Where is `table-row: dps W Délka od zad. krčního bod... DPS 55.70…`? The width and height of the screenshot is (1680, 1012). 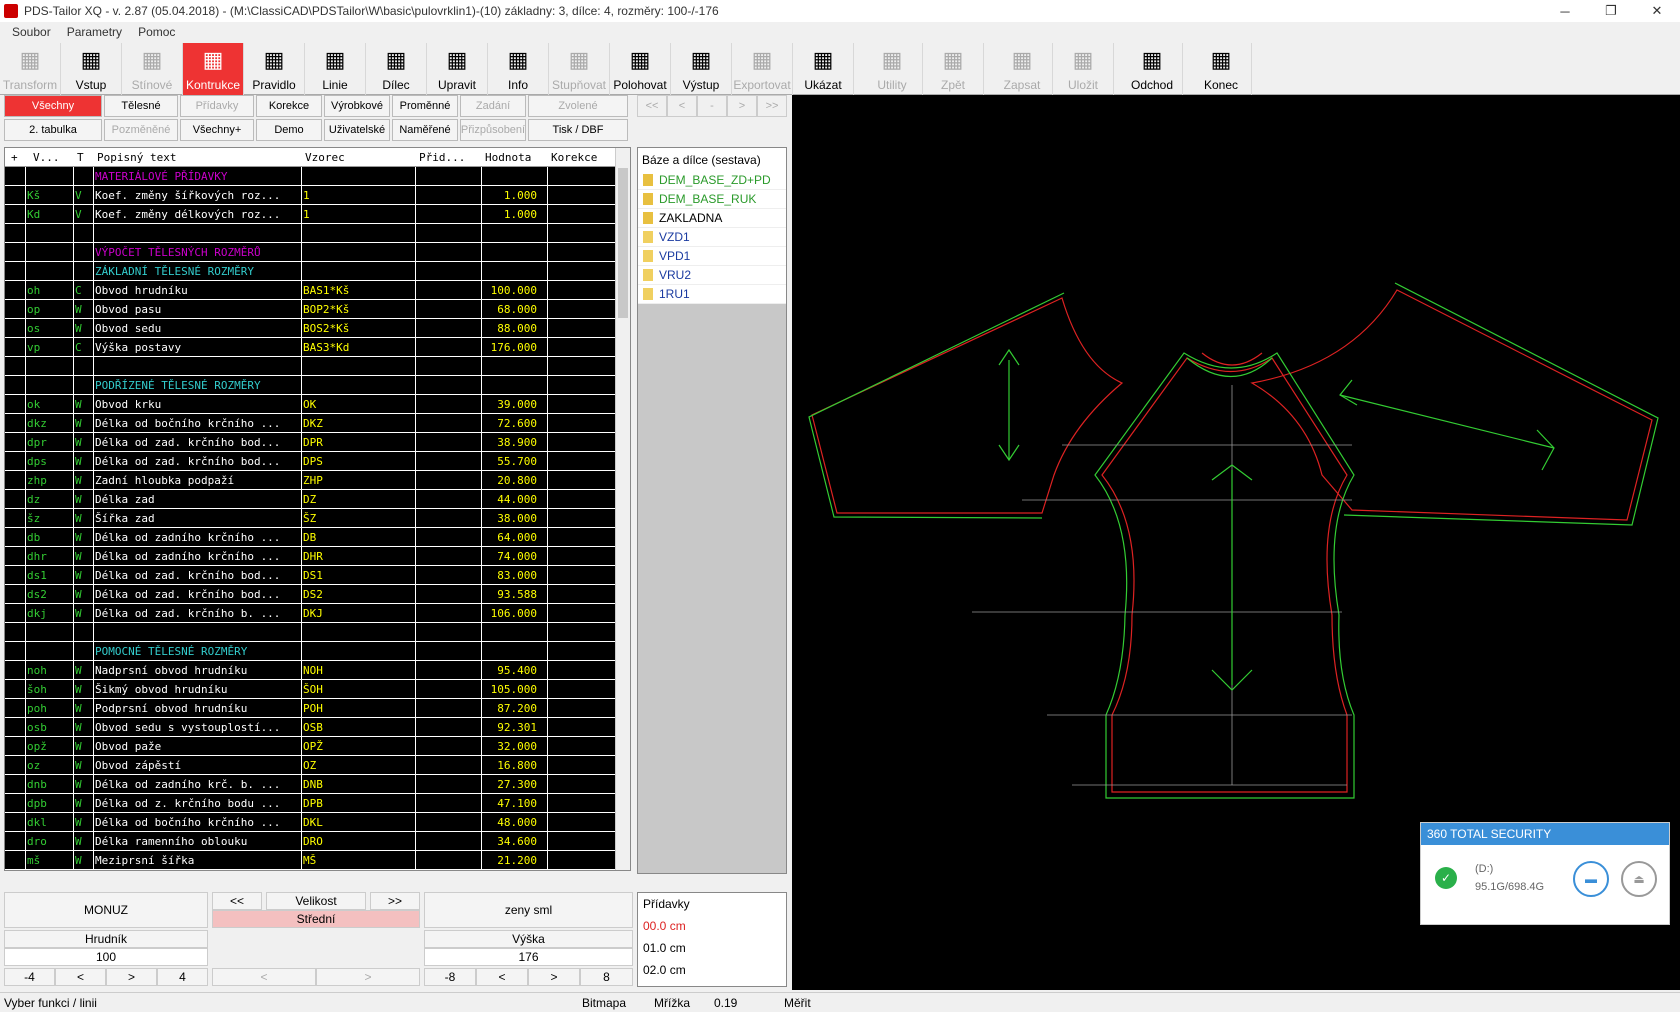 table-row: dps W Délka od zad. krčního bod... DPS 55.70… is located at coordinates (310, 461).